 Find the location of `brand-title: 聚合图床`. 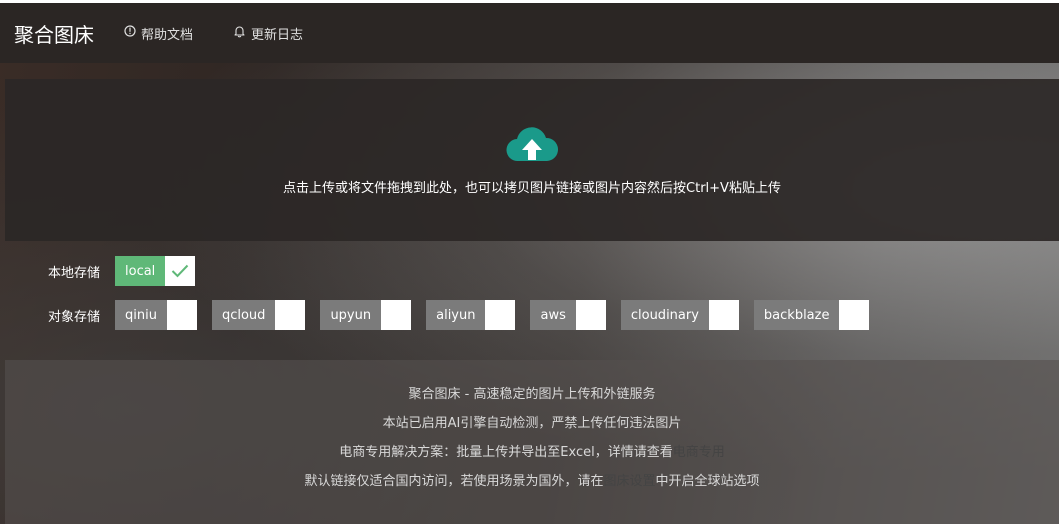

brand-title: 聚合图床 is located at coordinates (54, 33).